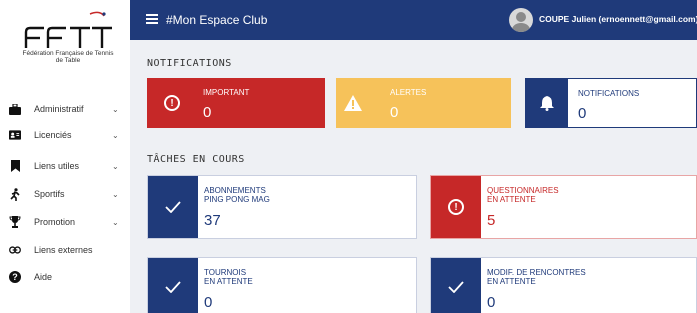 The image size is (697, 313). Describe the element at coordinates (282, 285) in the screenshot. I see `task-card-tournois: TOURNOIS EN ATTENTE 0` at that location.